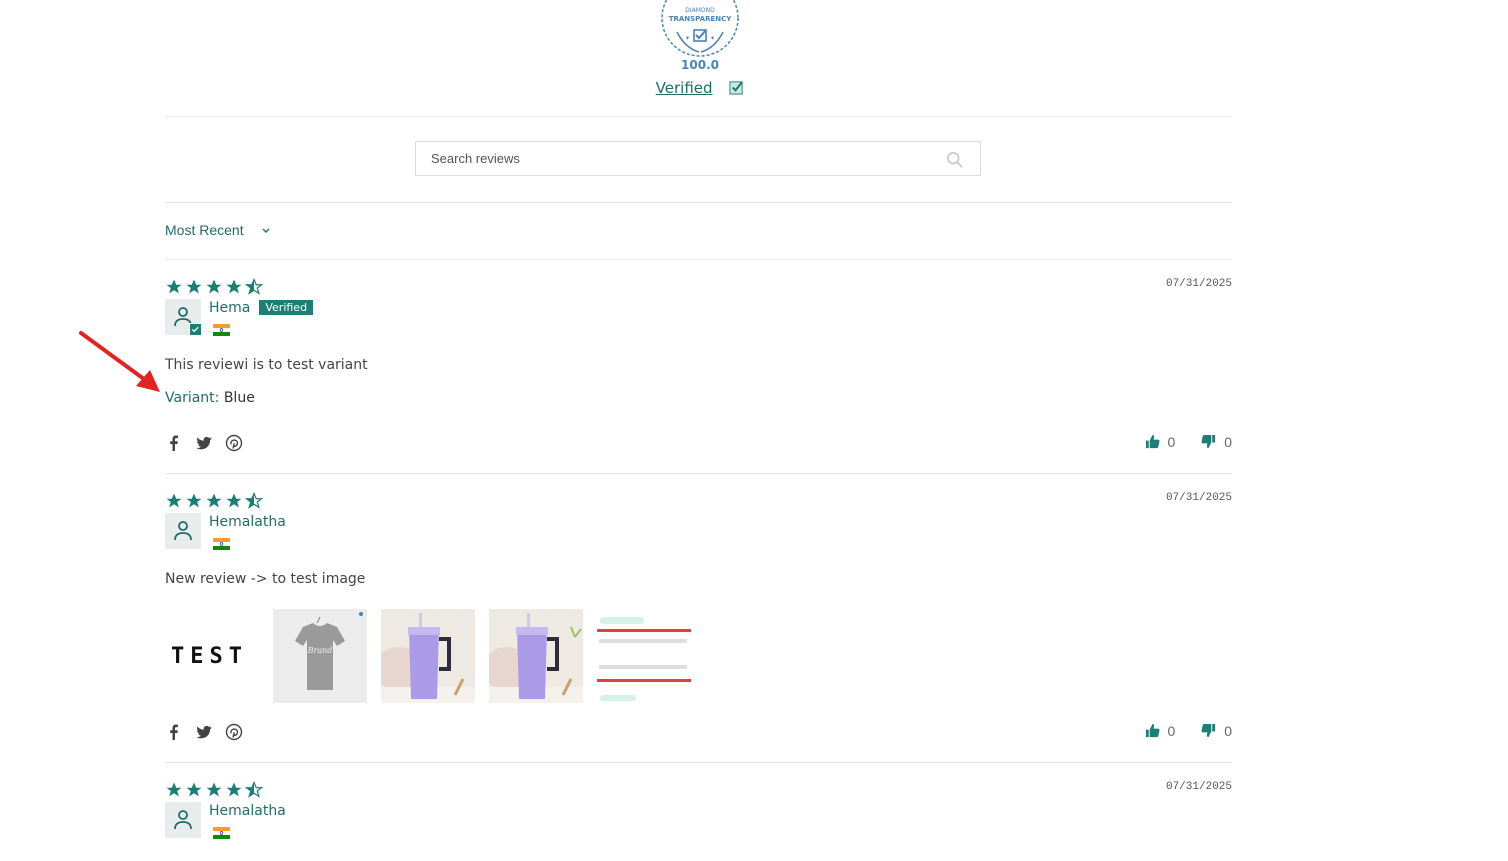  Describe the element at coordinates (239, 398) in the screenshot. I see `variant-value: Blue` at that location.